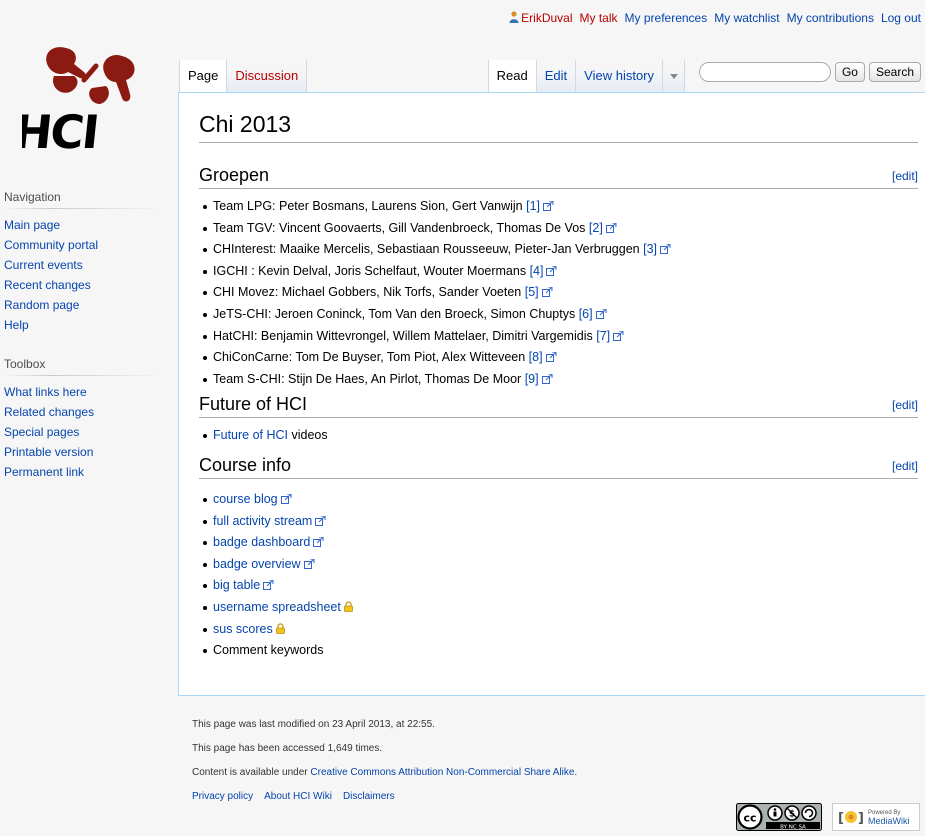 The width and height of the screenshot is (925, 836). I want to click on big-table-link: big table, so click(236, 585).